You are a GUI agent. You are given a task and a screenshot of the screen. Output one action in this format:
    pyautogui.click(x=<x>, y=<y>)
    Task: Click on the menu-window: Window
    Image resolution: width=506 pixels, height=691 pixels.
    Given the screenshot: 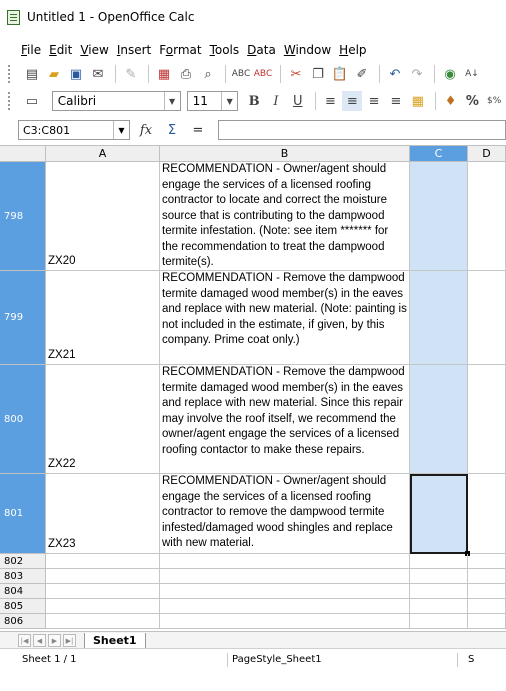 What is the action you would take?
    pyautogui.click(x=307, y=50)
    